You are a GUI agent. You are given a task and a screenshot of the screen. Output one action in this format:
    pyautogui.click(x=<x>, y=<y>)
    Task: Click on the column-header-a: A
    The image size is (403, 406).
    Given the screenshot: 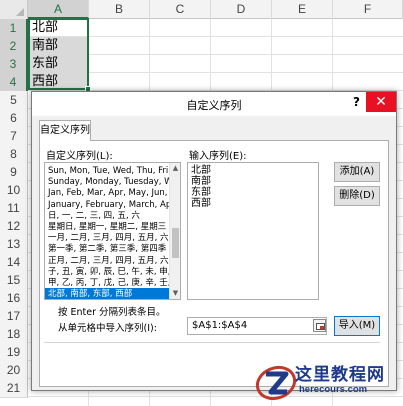 What is the action you would take?
    pyautogui.click(x=58, y=9)
    